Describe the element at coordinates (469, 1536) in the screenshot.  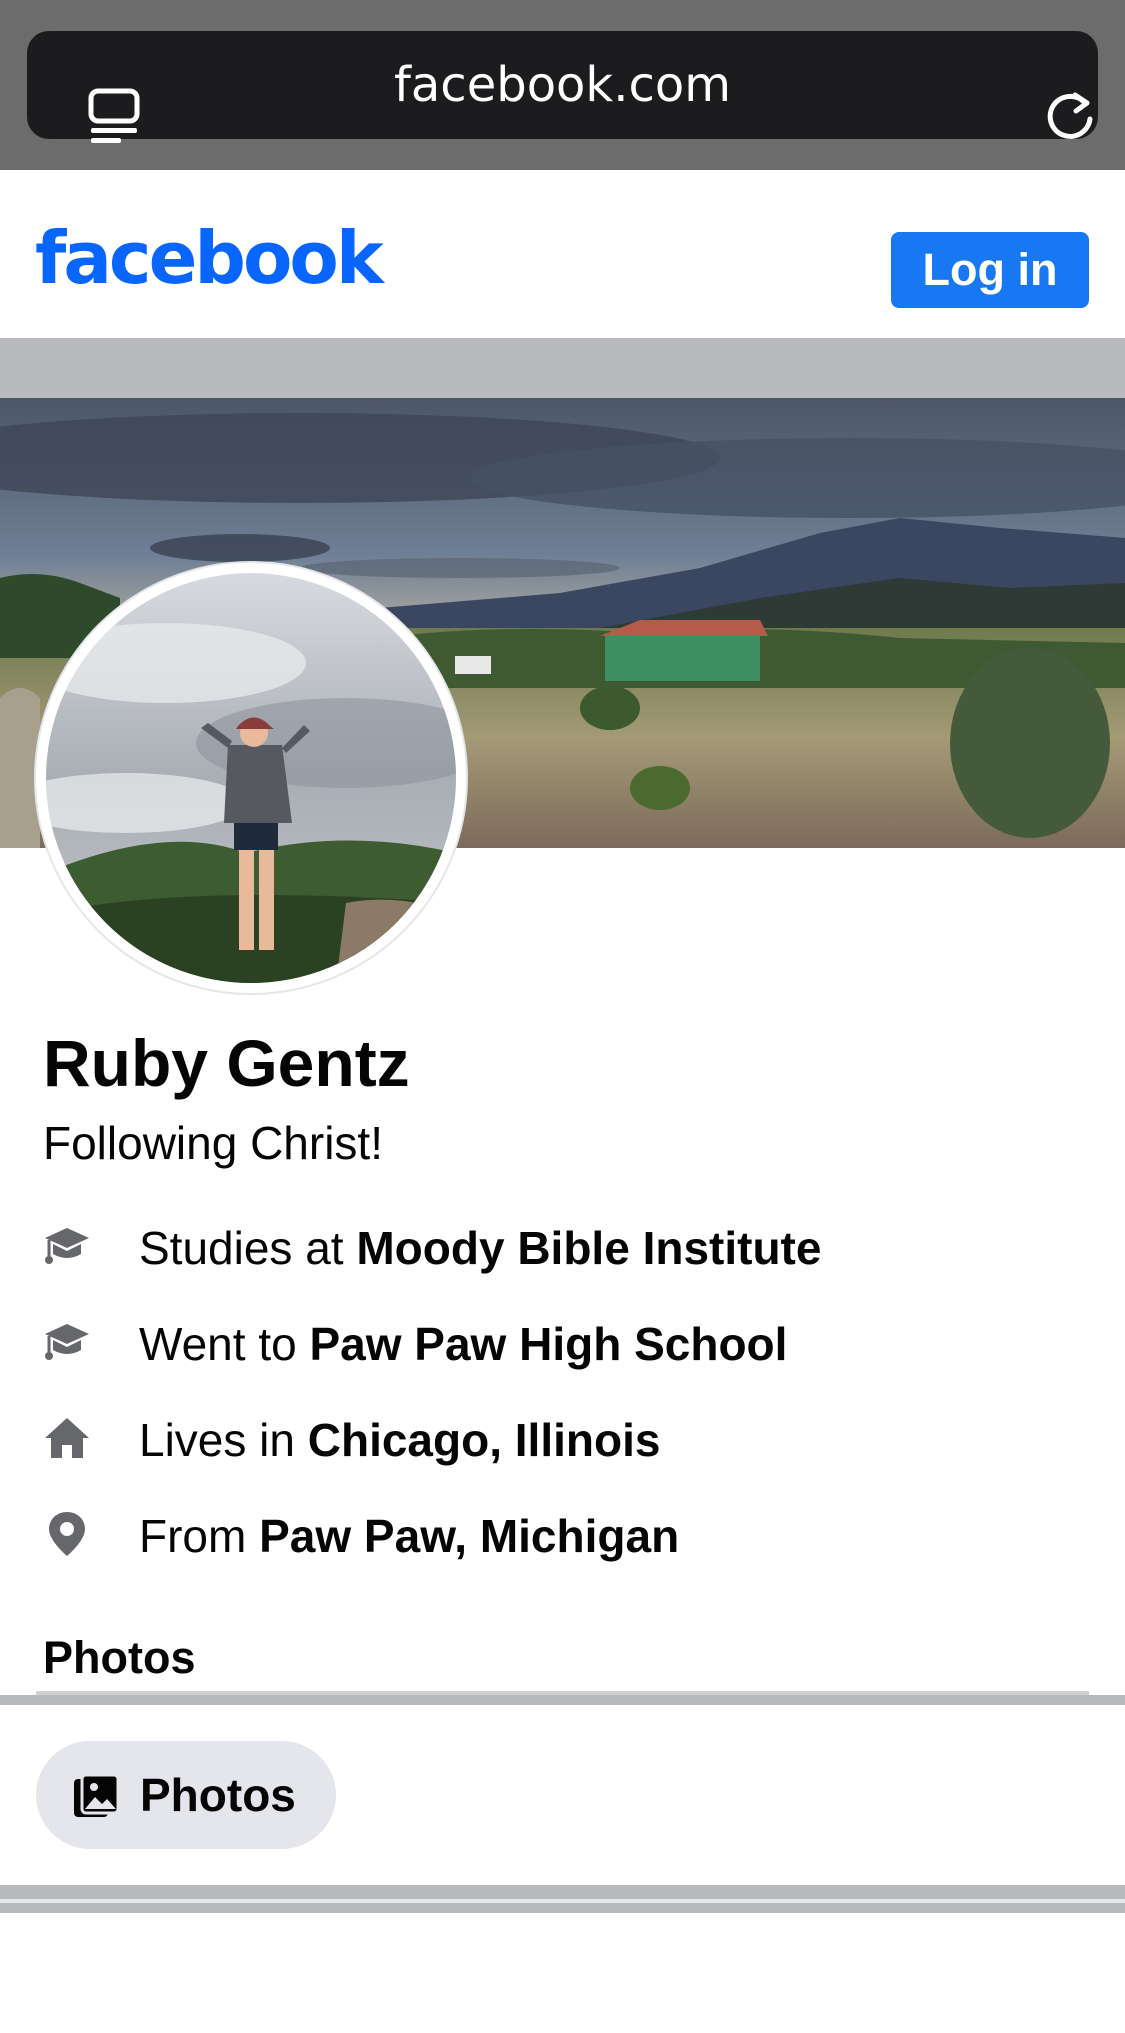
I see `hometown-link: Paw Paw, Michigan` at that location.